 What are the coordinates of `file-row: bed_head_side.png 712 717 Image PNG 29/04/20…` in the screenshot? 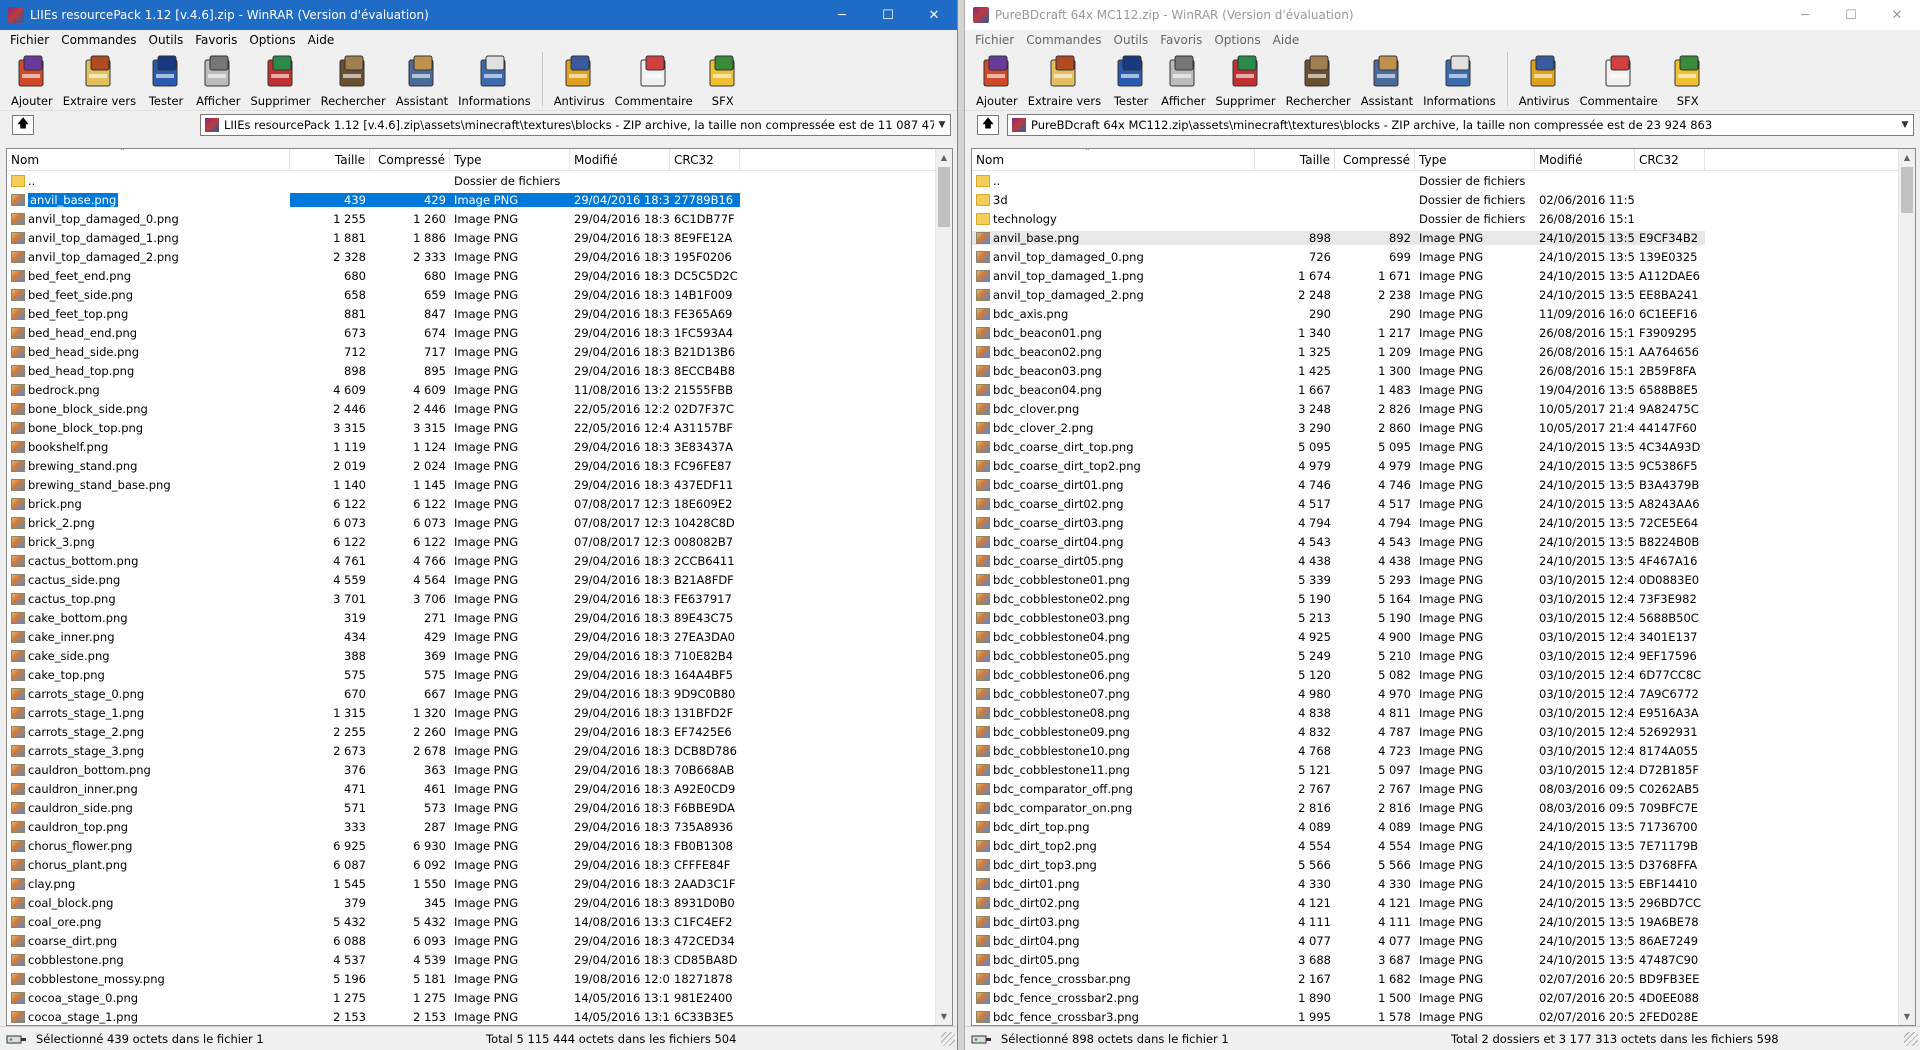 It's located at (471, 351).